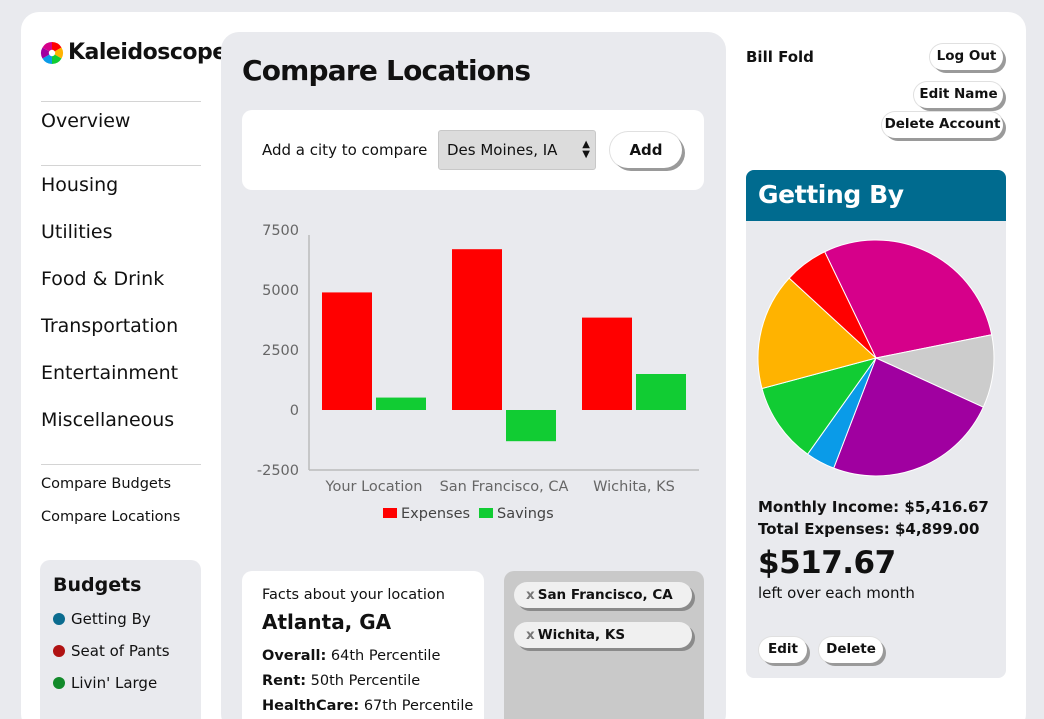 The height and width of the screenshot is (719, 1044). I want to click on x-tick-label: San Francisco, CA, so click(504, 487).